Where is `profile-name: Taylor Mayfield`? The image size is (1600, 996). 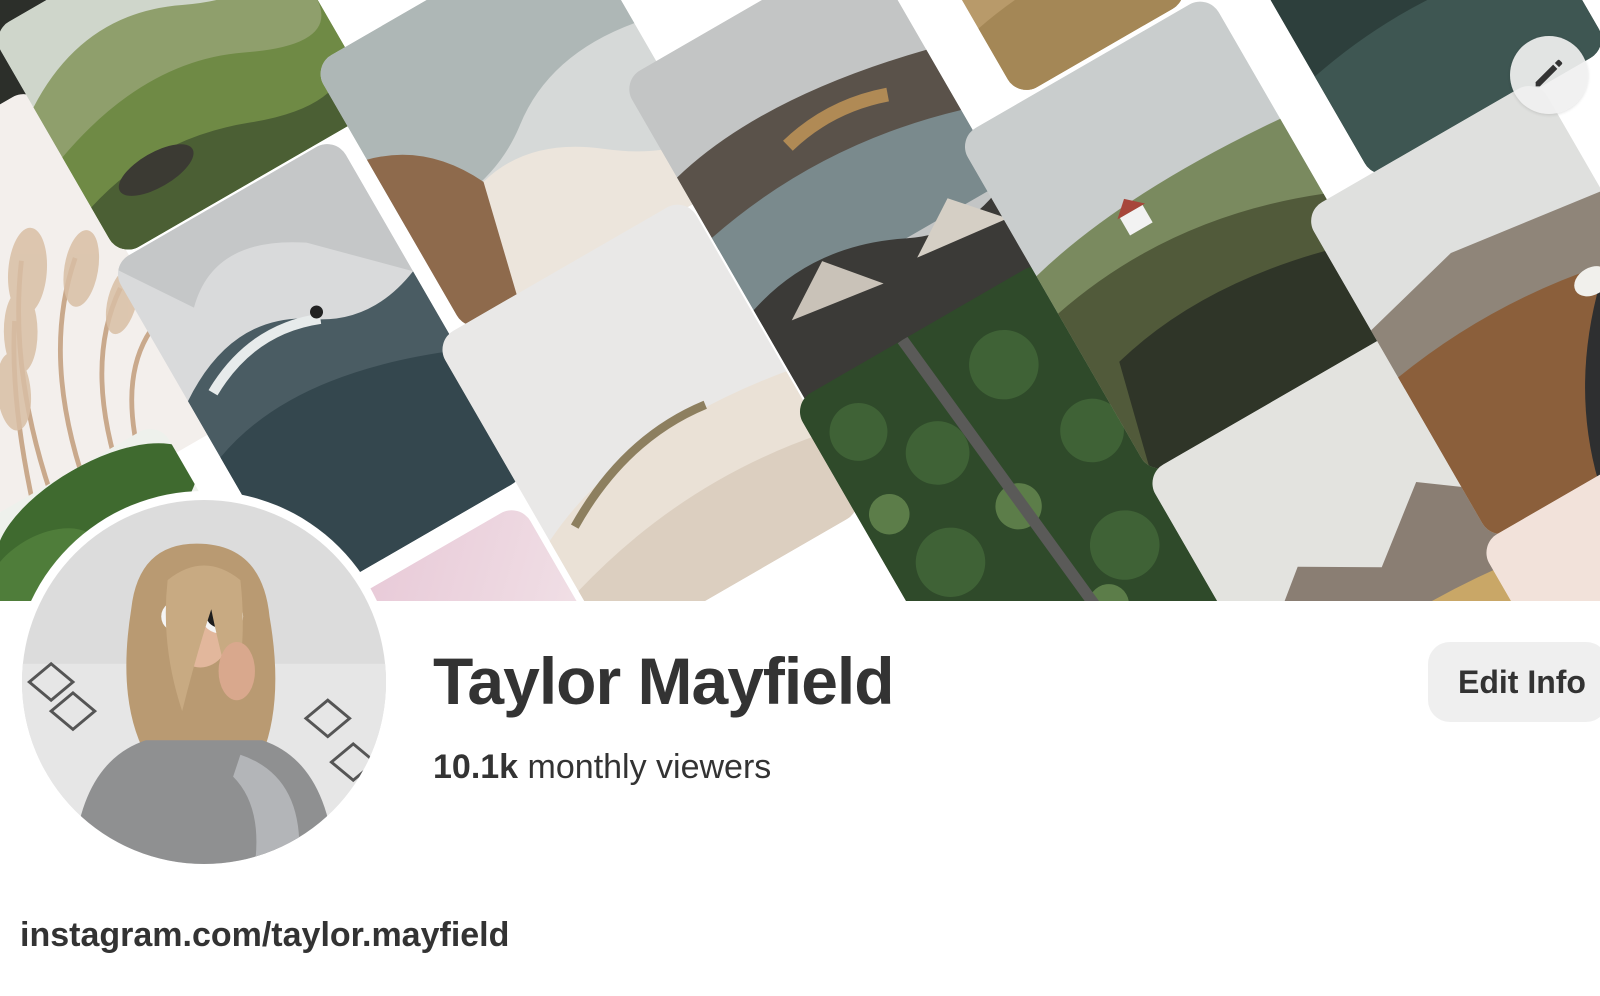 profile-name: Taylor Mayfield is located at coordinates (664, 681).